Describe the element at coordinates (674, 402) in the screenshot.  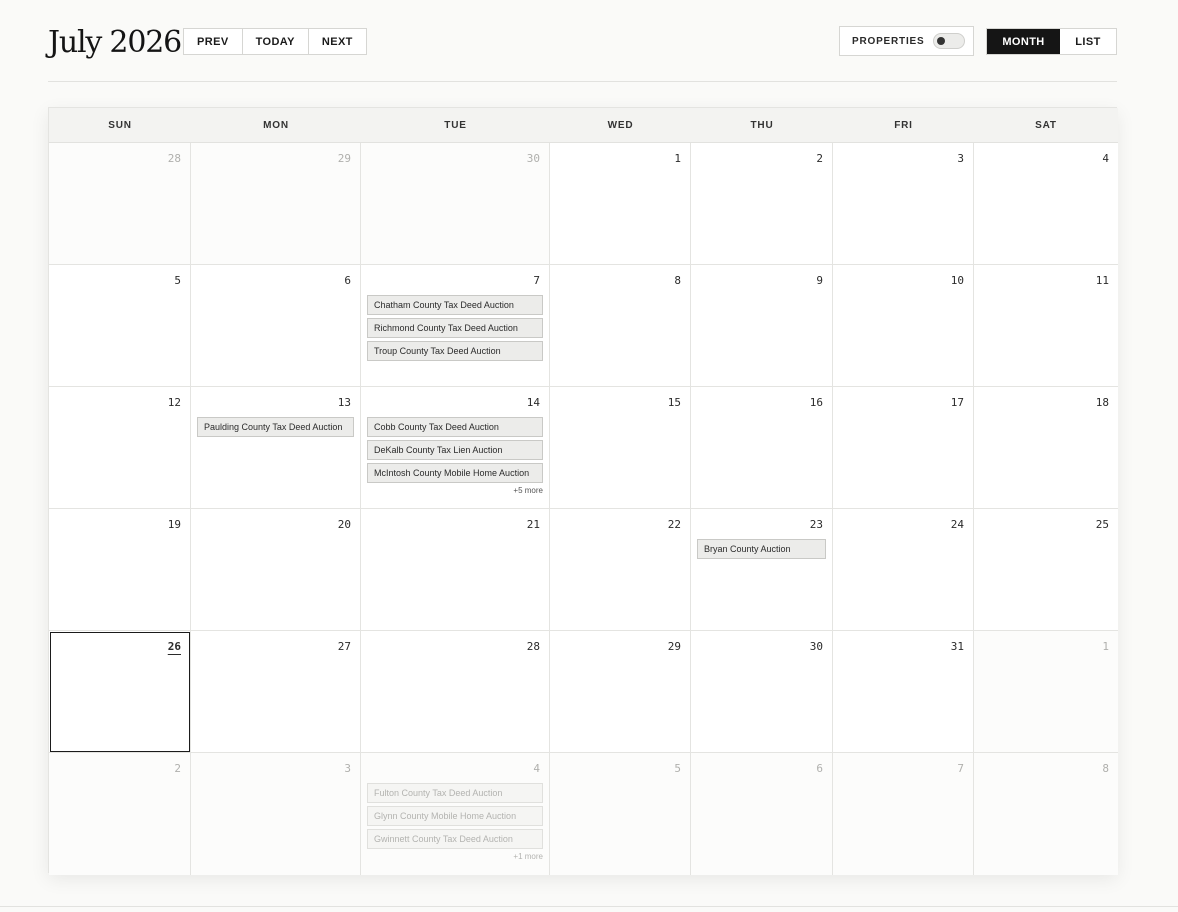
I see `day-number: 15` at that location.